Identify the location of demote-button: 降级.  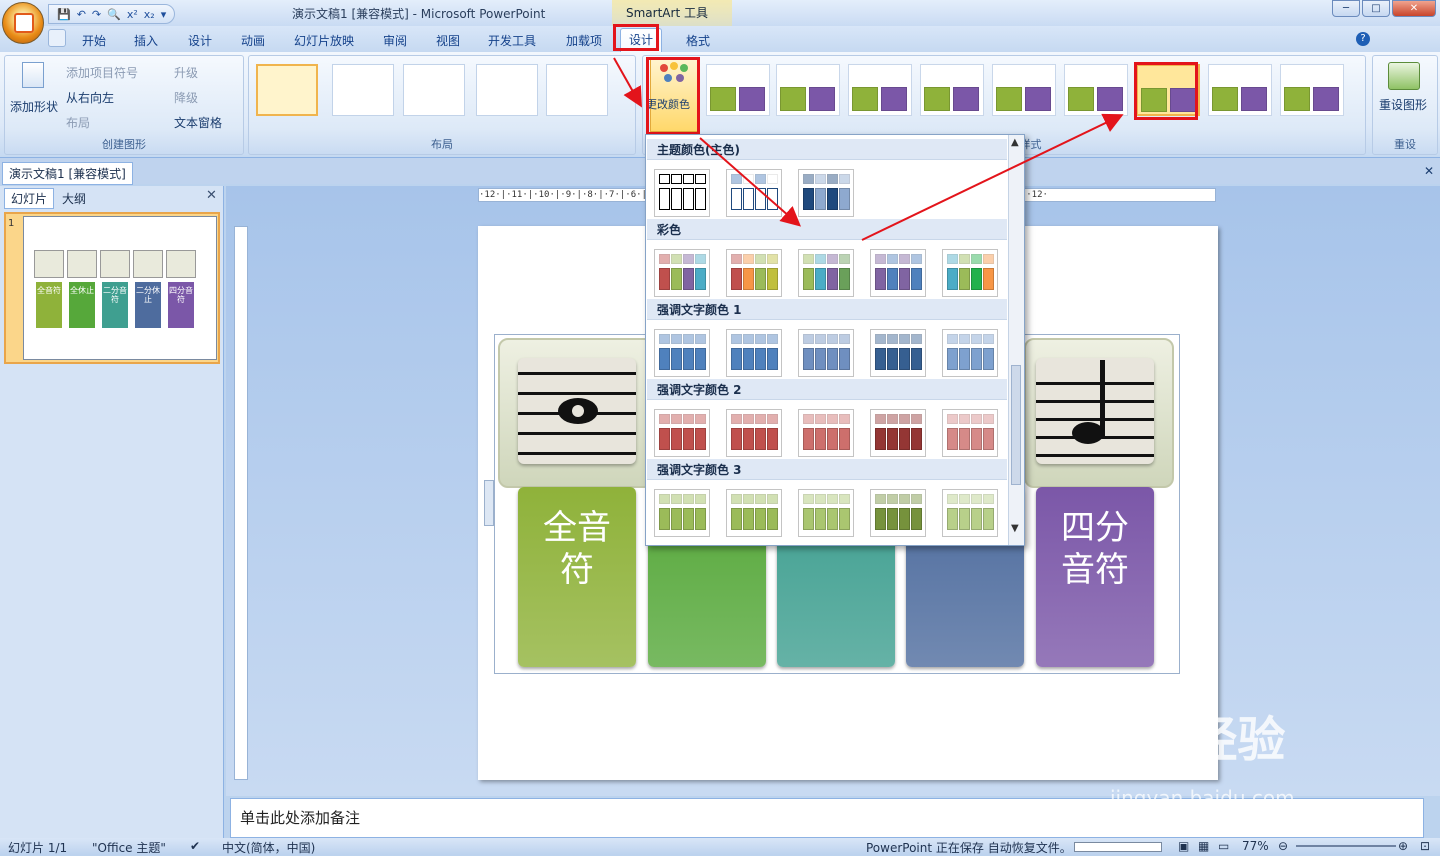
(186, 97).